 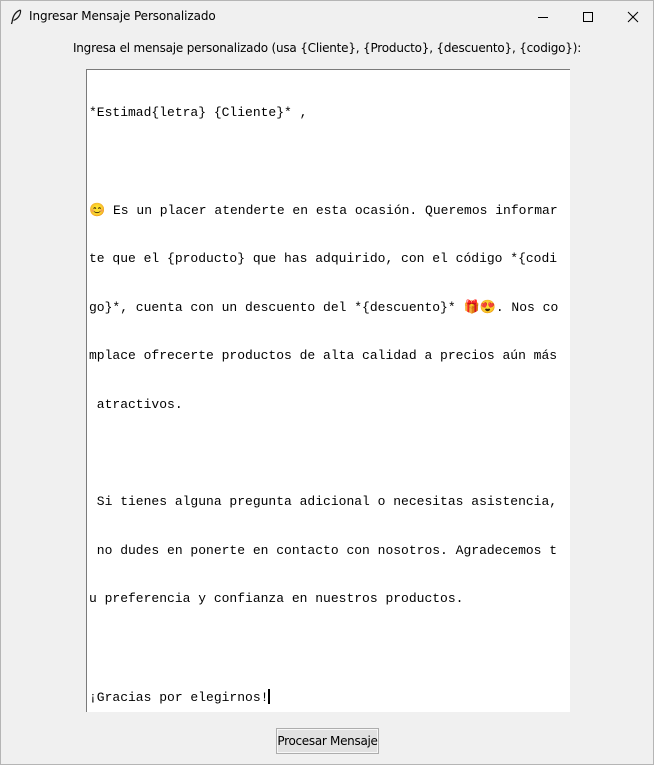 What do you see at coordinates (136, 404) in the screenshot?
I see `text-line: atractivos.` at bounding box center [136, 404].